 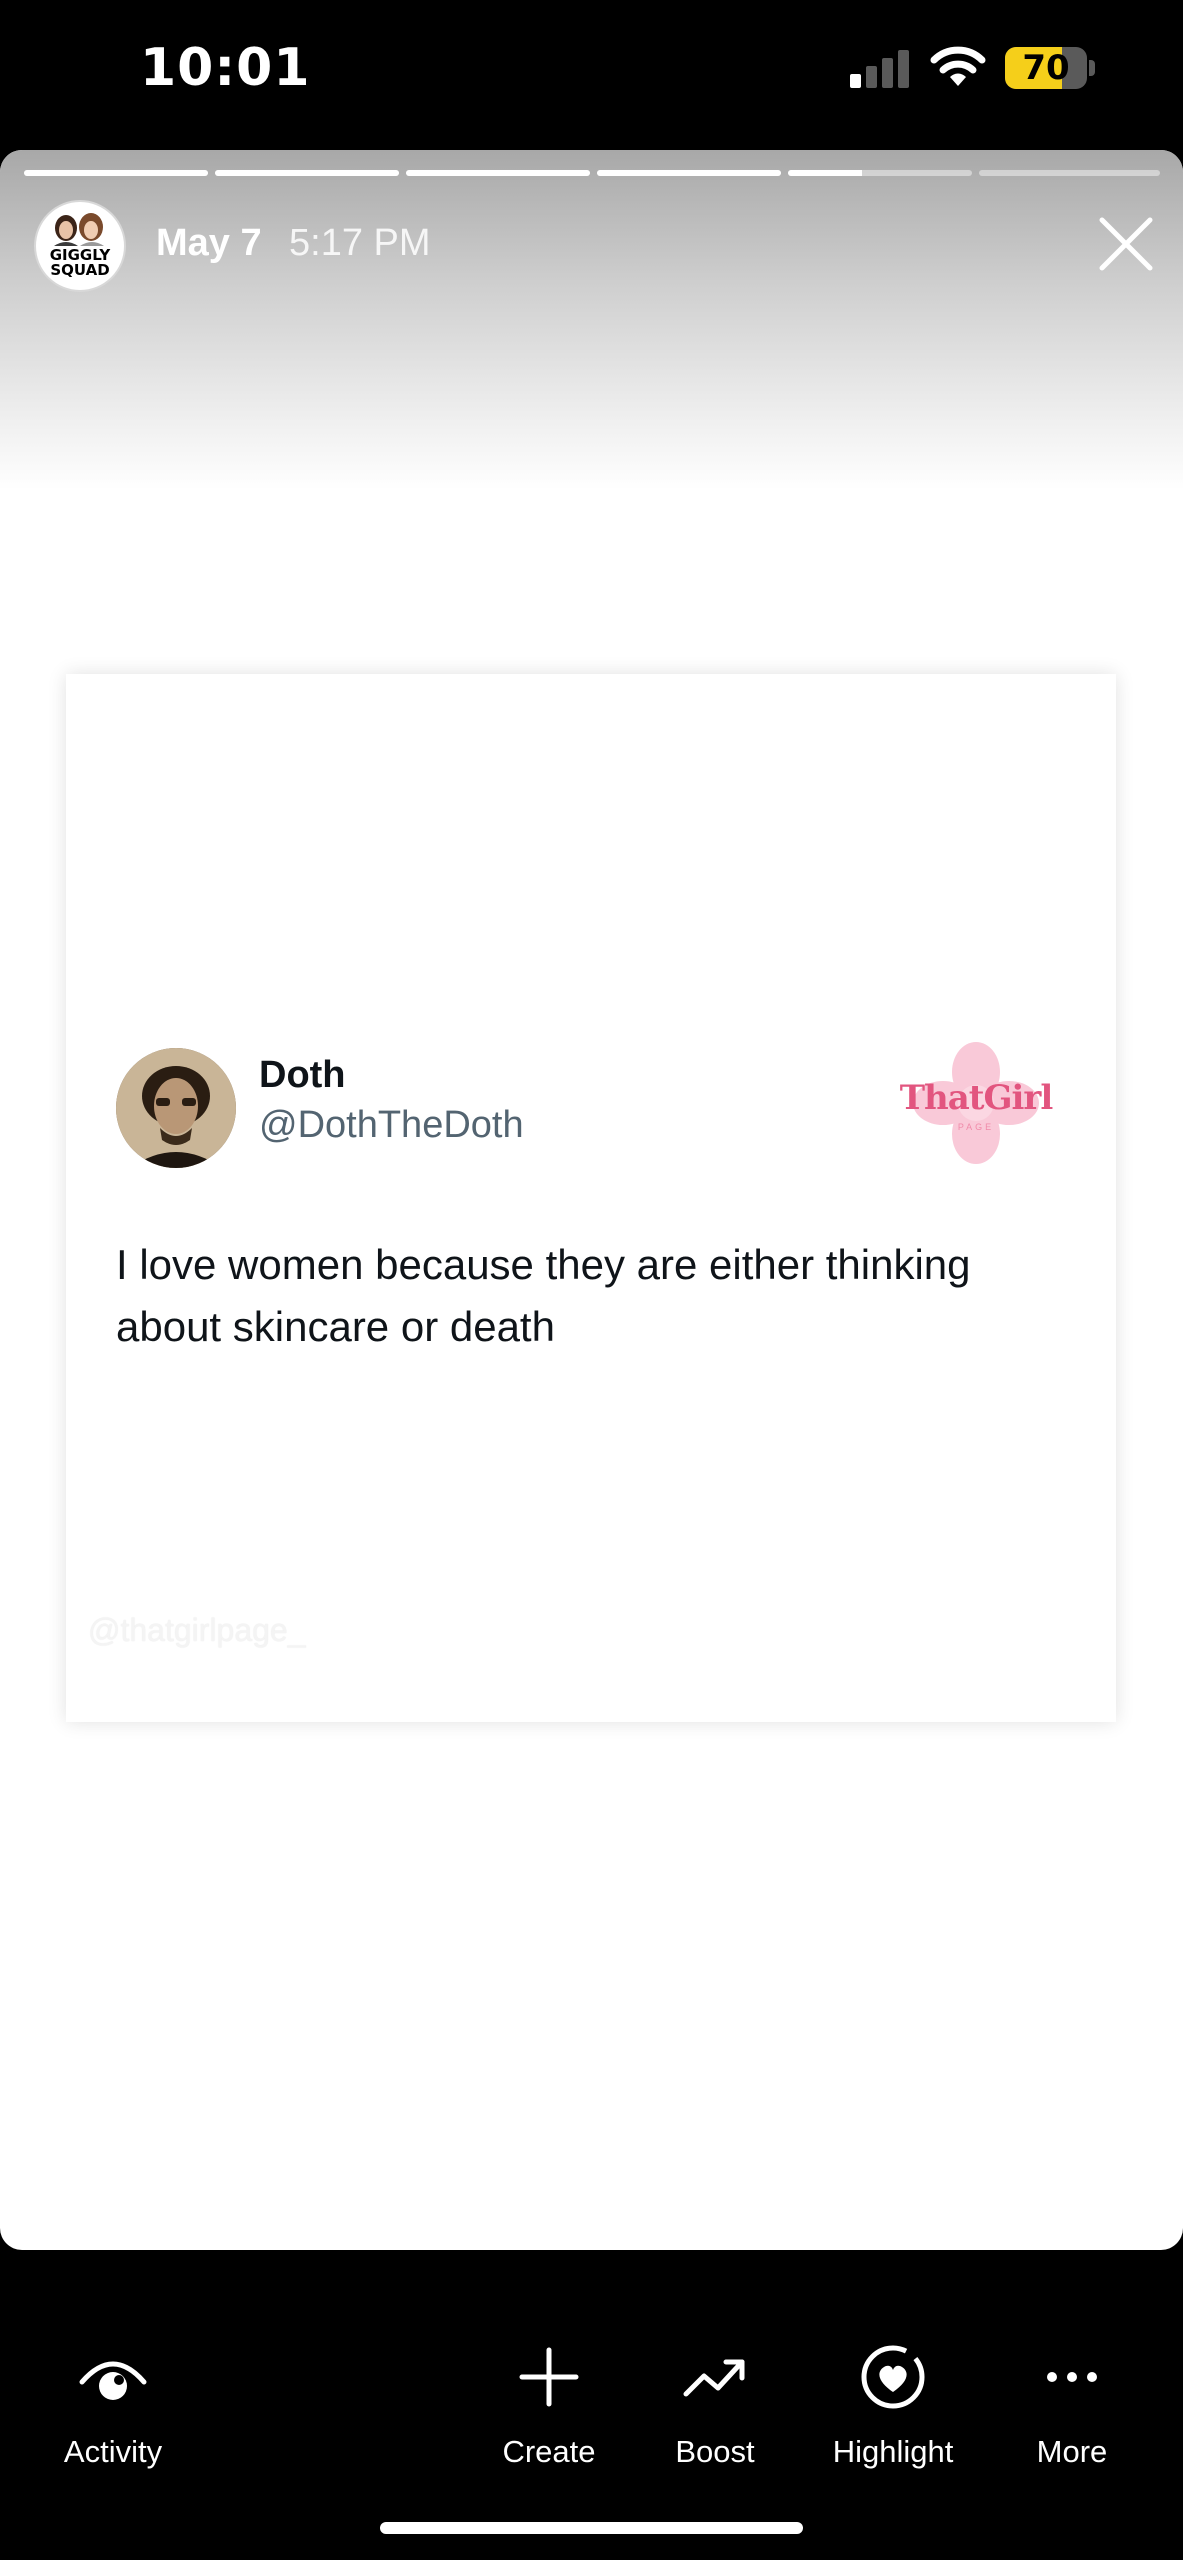 I want to click on plus-icon, so click(x=549, y=2377).